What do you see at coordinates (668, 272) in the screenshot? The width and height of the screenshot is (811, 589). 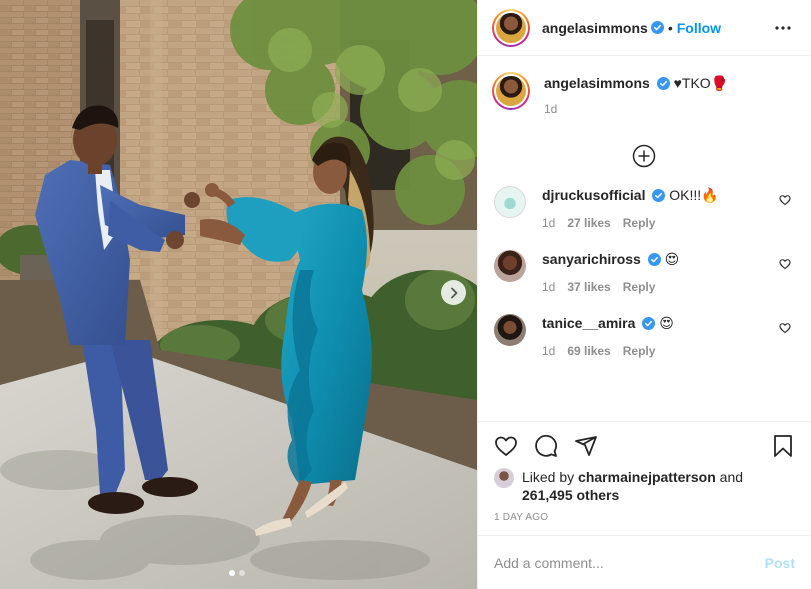 I see `comment-body: sanyarichiross 😍 1d 37 likes Reply` at bounding box center [668, 272].